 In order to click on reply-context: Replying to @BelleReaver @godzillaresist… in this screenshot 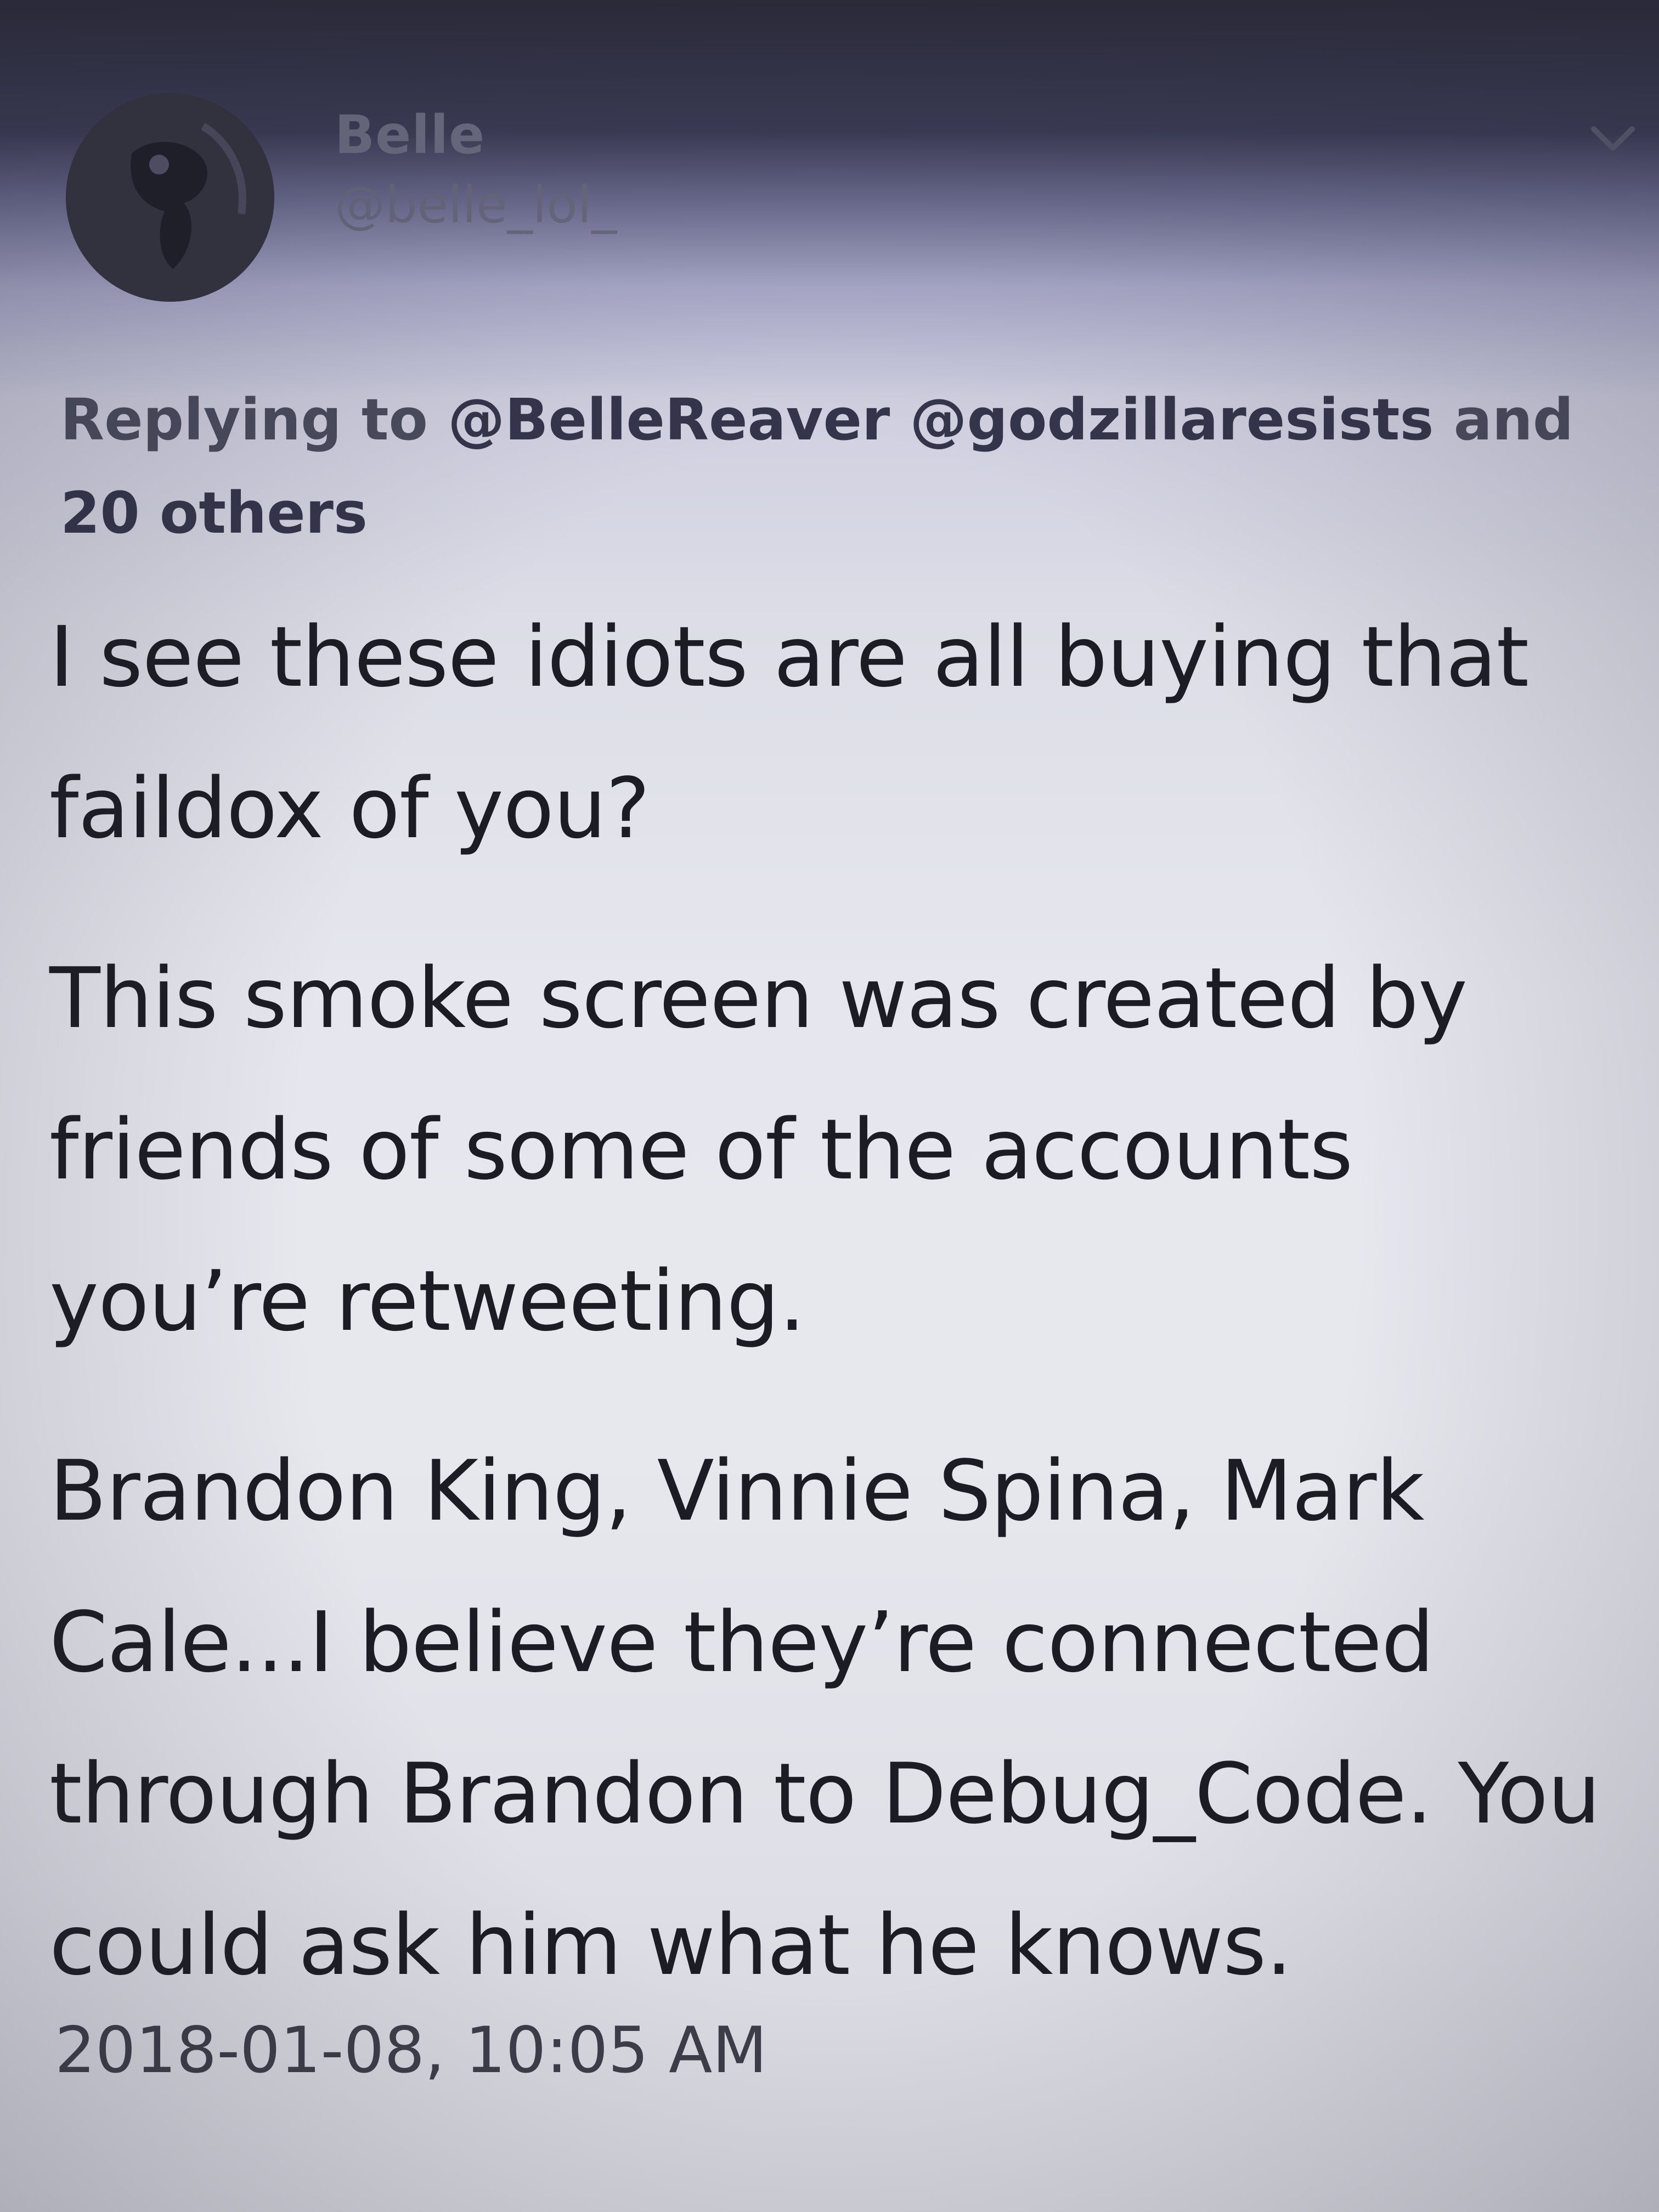, I will do `click(837, 466)`.